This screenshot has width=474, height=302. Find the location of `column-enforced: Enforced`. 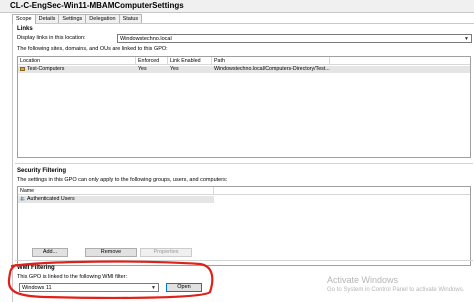

column-enforced: Enforced is located at coordinates (152, 61).